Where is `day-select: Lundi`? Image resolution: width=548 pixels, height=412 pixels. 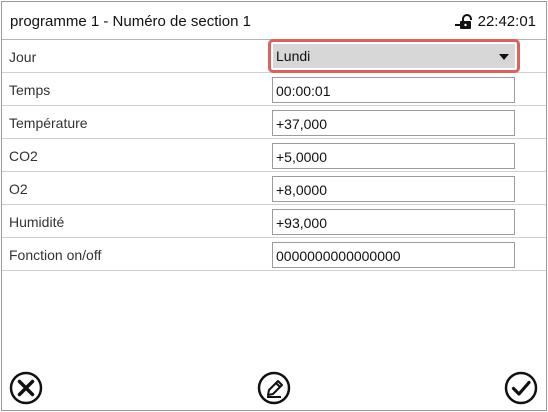
day-select: Lundi is located at coordinates (394, 56).